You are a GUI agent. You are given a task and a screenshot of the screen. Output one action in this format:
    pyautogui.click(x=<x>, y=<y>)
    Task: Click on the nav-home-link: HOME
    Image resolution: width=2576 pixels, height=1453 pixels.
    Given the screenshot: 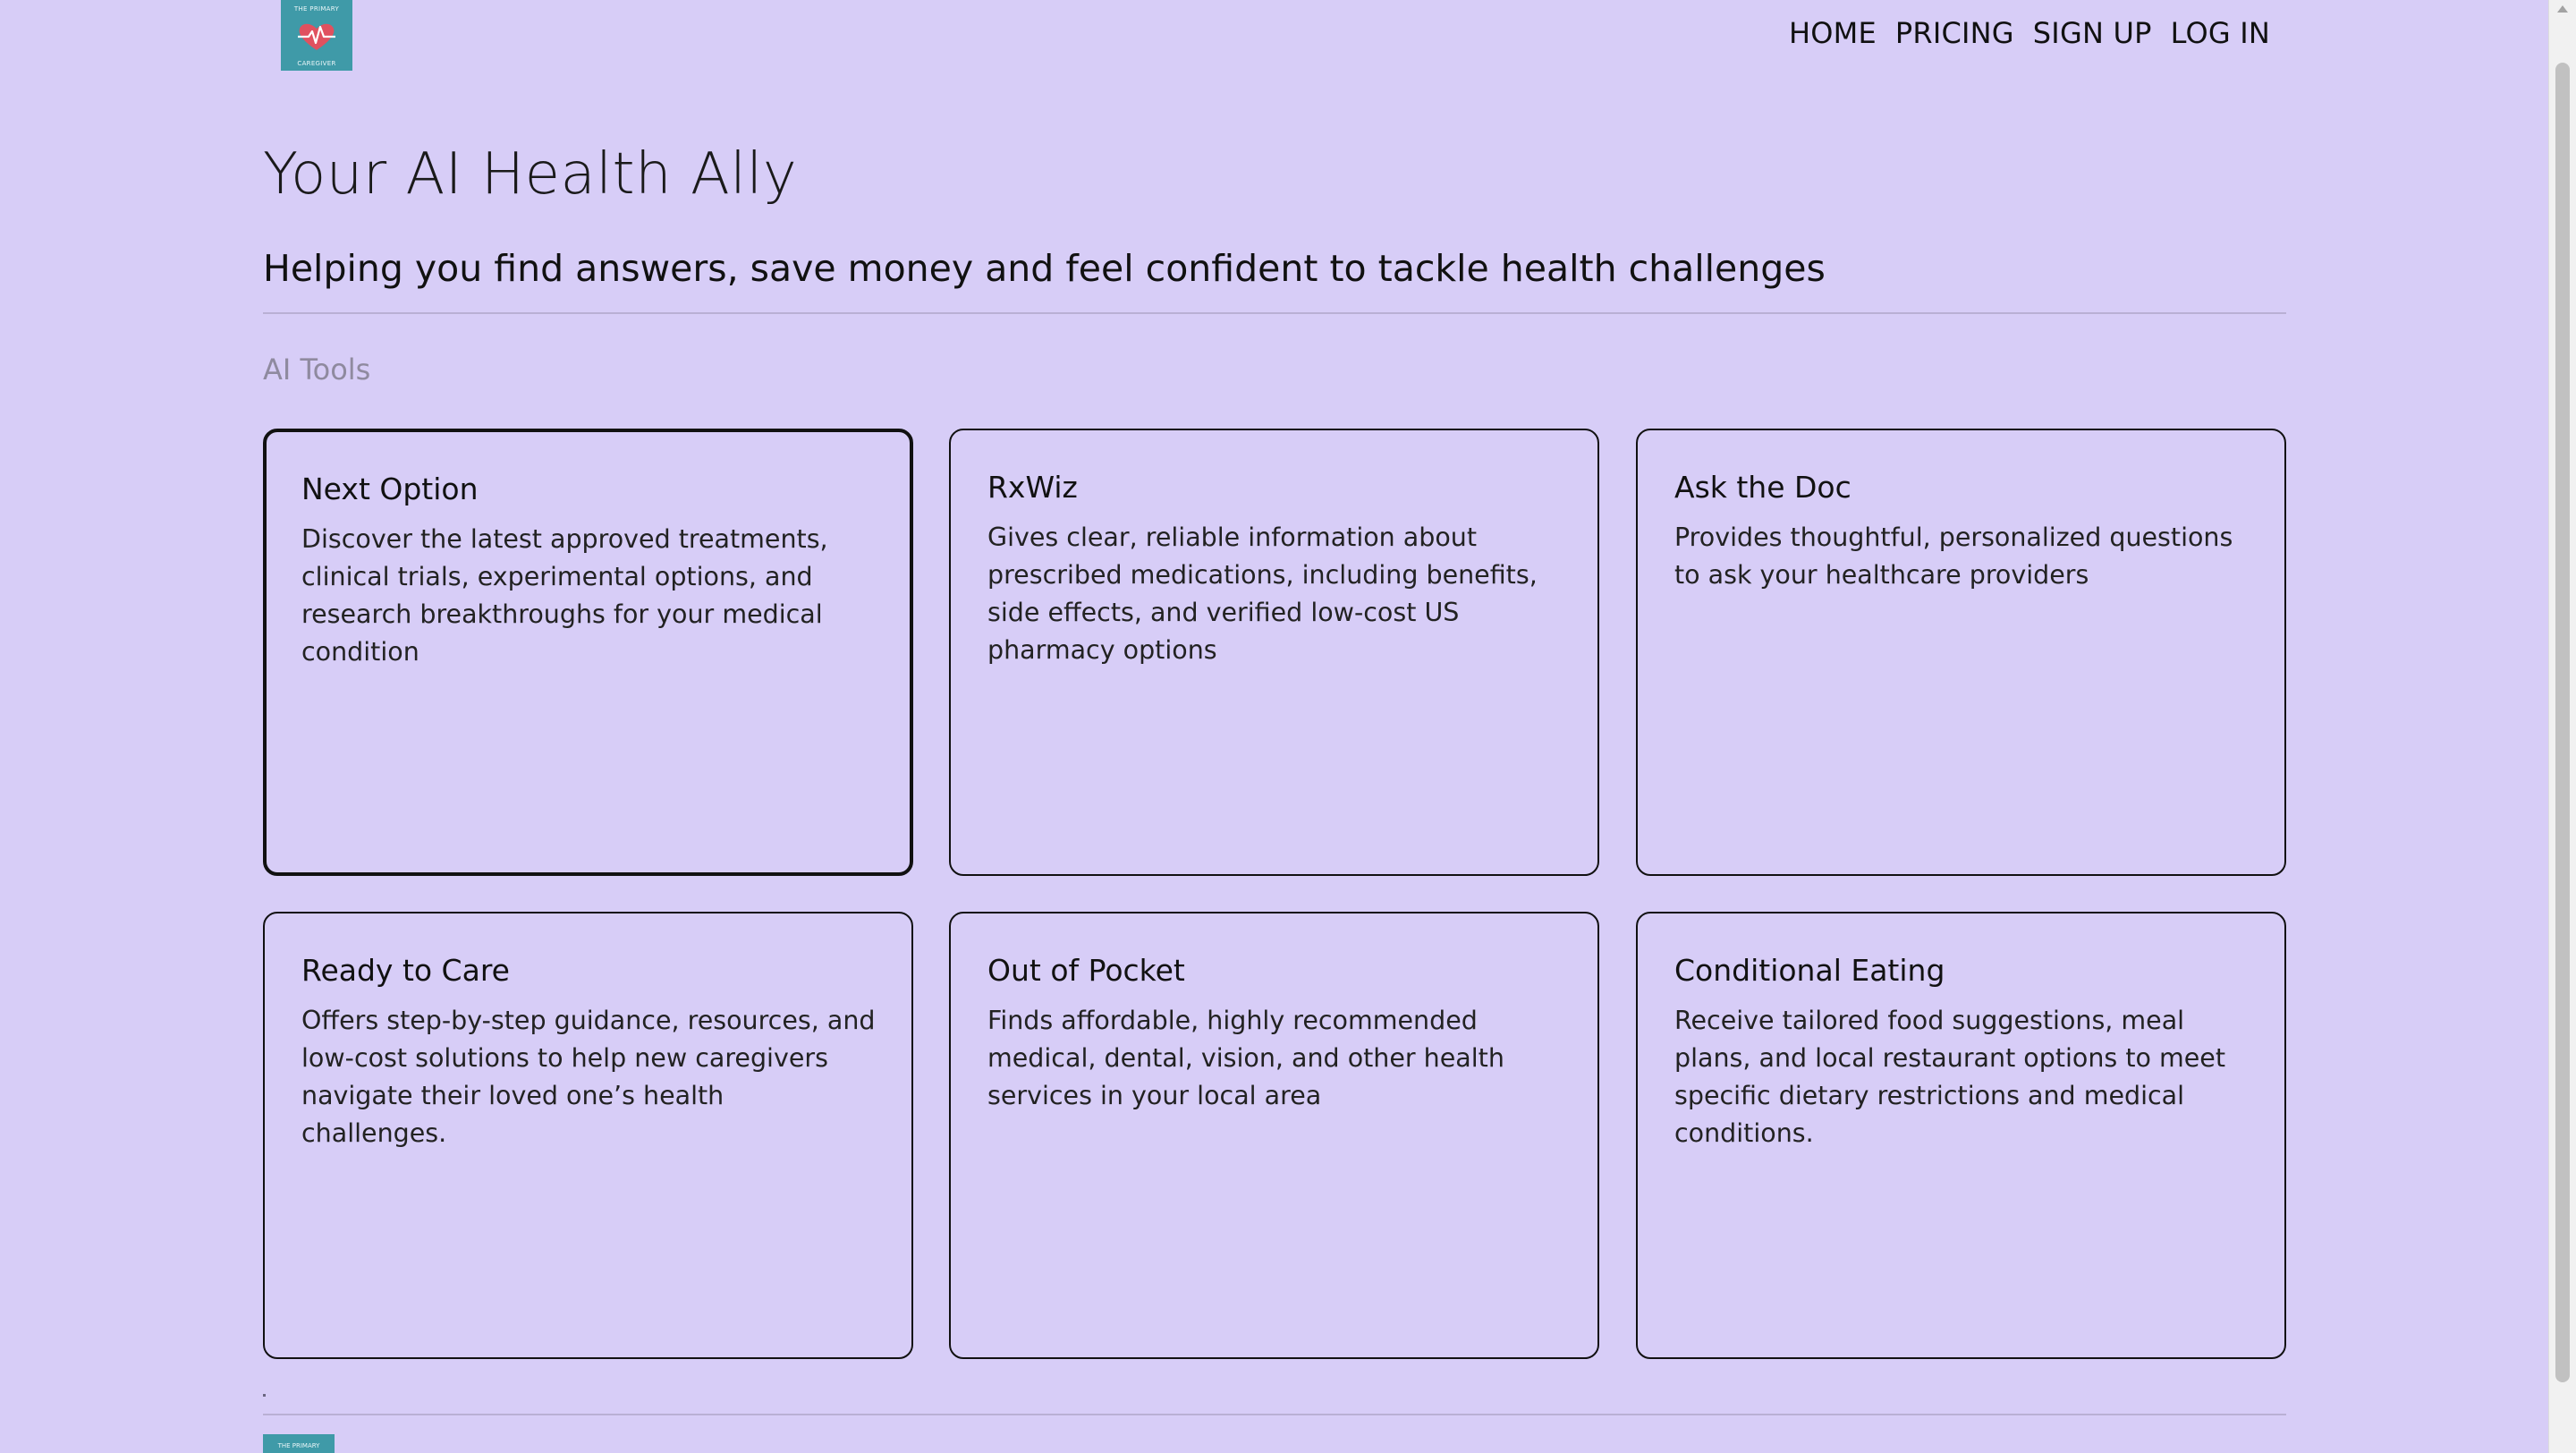 What is the action you would take?
    pyautogui.click(x=1833, y=33)
    